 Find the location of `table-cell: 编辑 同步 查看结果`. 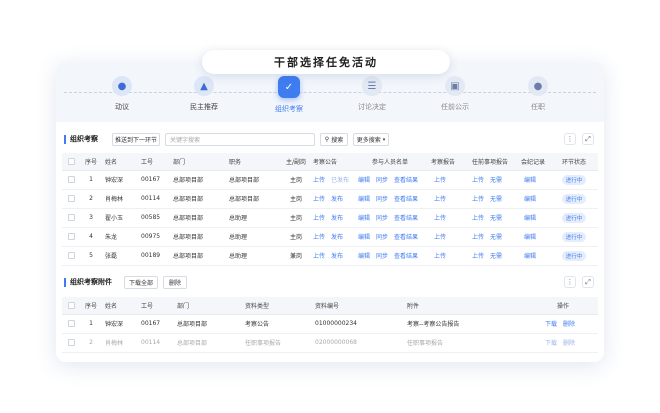

table-cell: 编辑 同步 查看结果 is located at coordinates (390, 218).